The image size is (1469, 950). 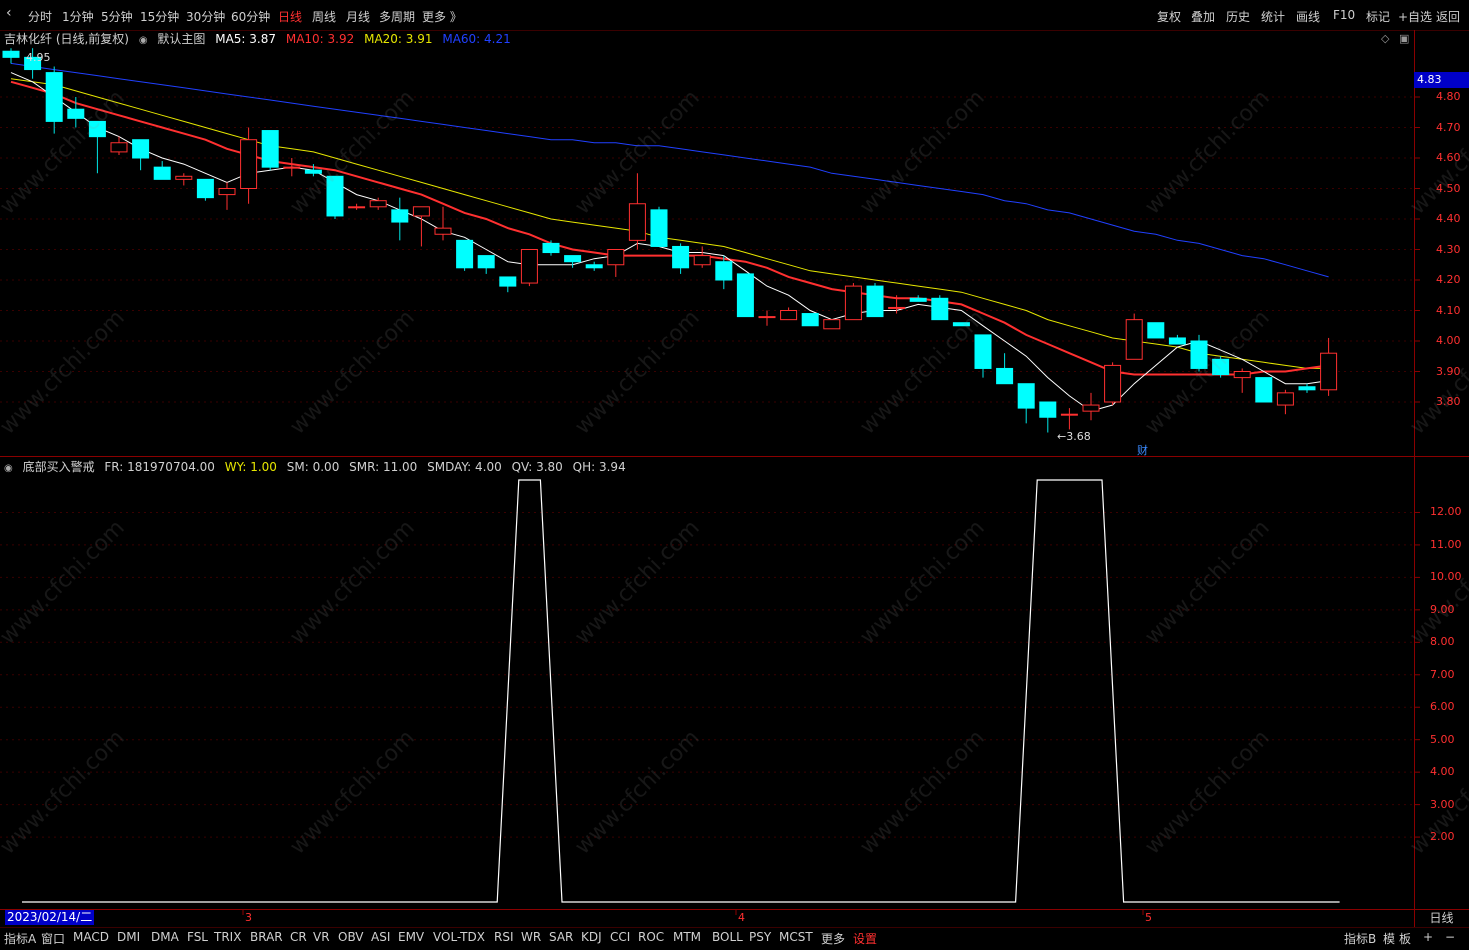 I want to click on indicator-axis-label: 11.00, so click(x=1446, y=544).